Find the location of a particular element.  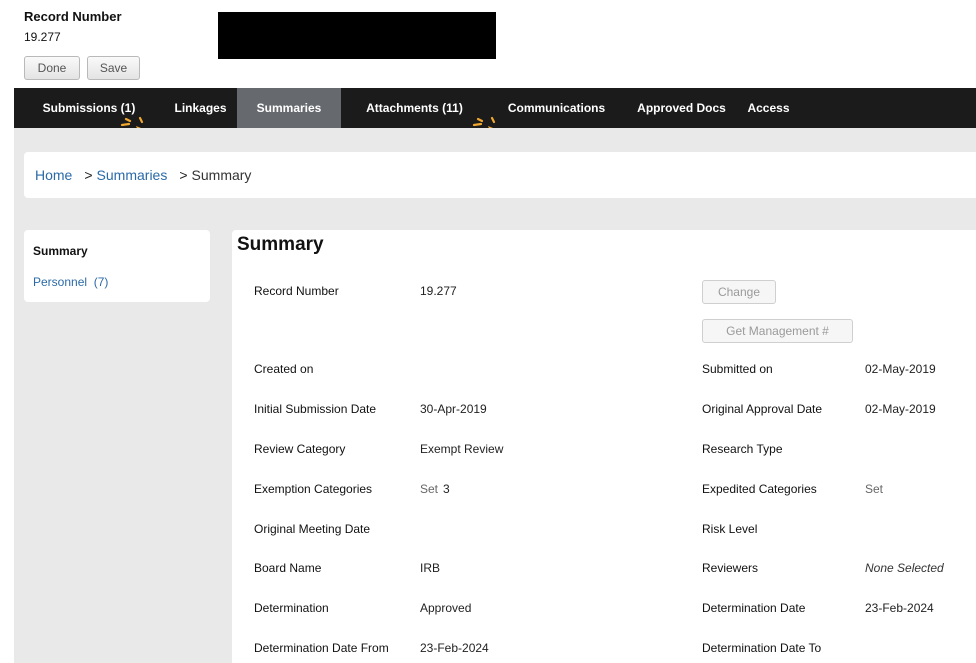

tab-attachments: Attachments (11) is located at coordinates (414, 108).